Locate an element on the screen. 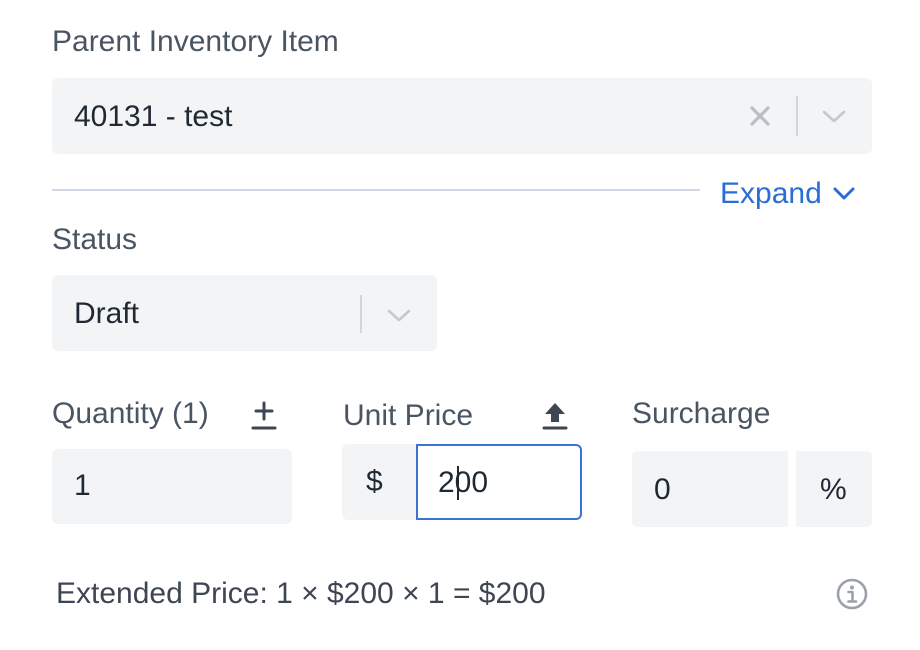 This screenshot has height=650, width=920. unit-price-input: 200 is located at coordinates (499, 482).